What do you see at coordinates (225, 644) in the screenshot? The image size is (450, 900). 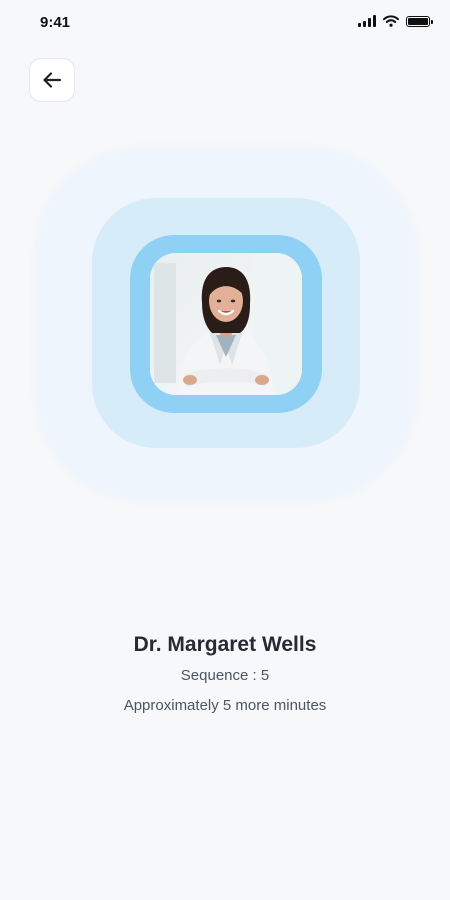 I see `doctor-name: Dr. Margaret Wells` at bounding box center [225, 644].